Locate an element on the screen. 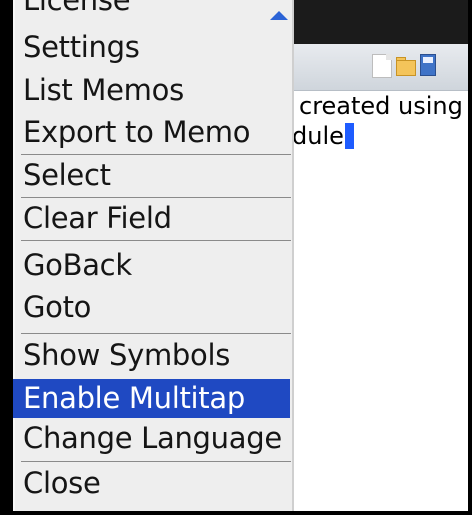 This screenshot has width=472, height=515. text-cursor is located at coordinates (349, 136).